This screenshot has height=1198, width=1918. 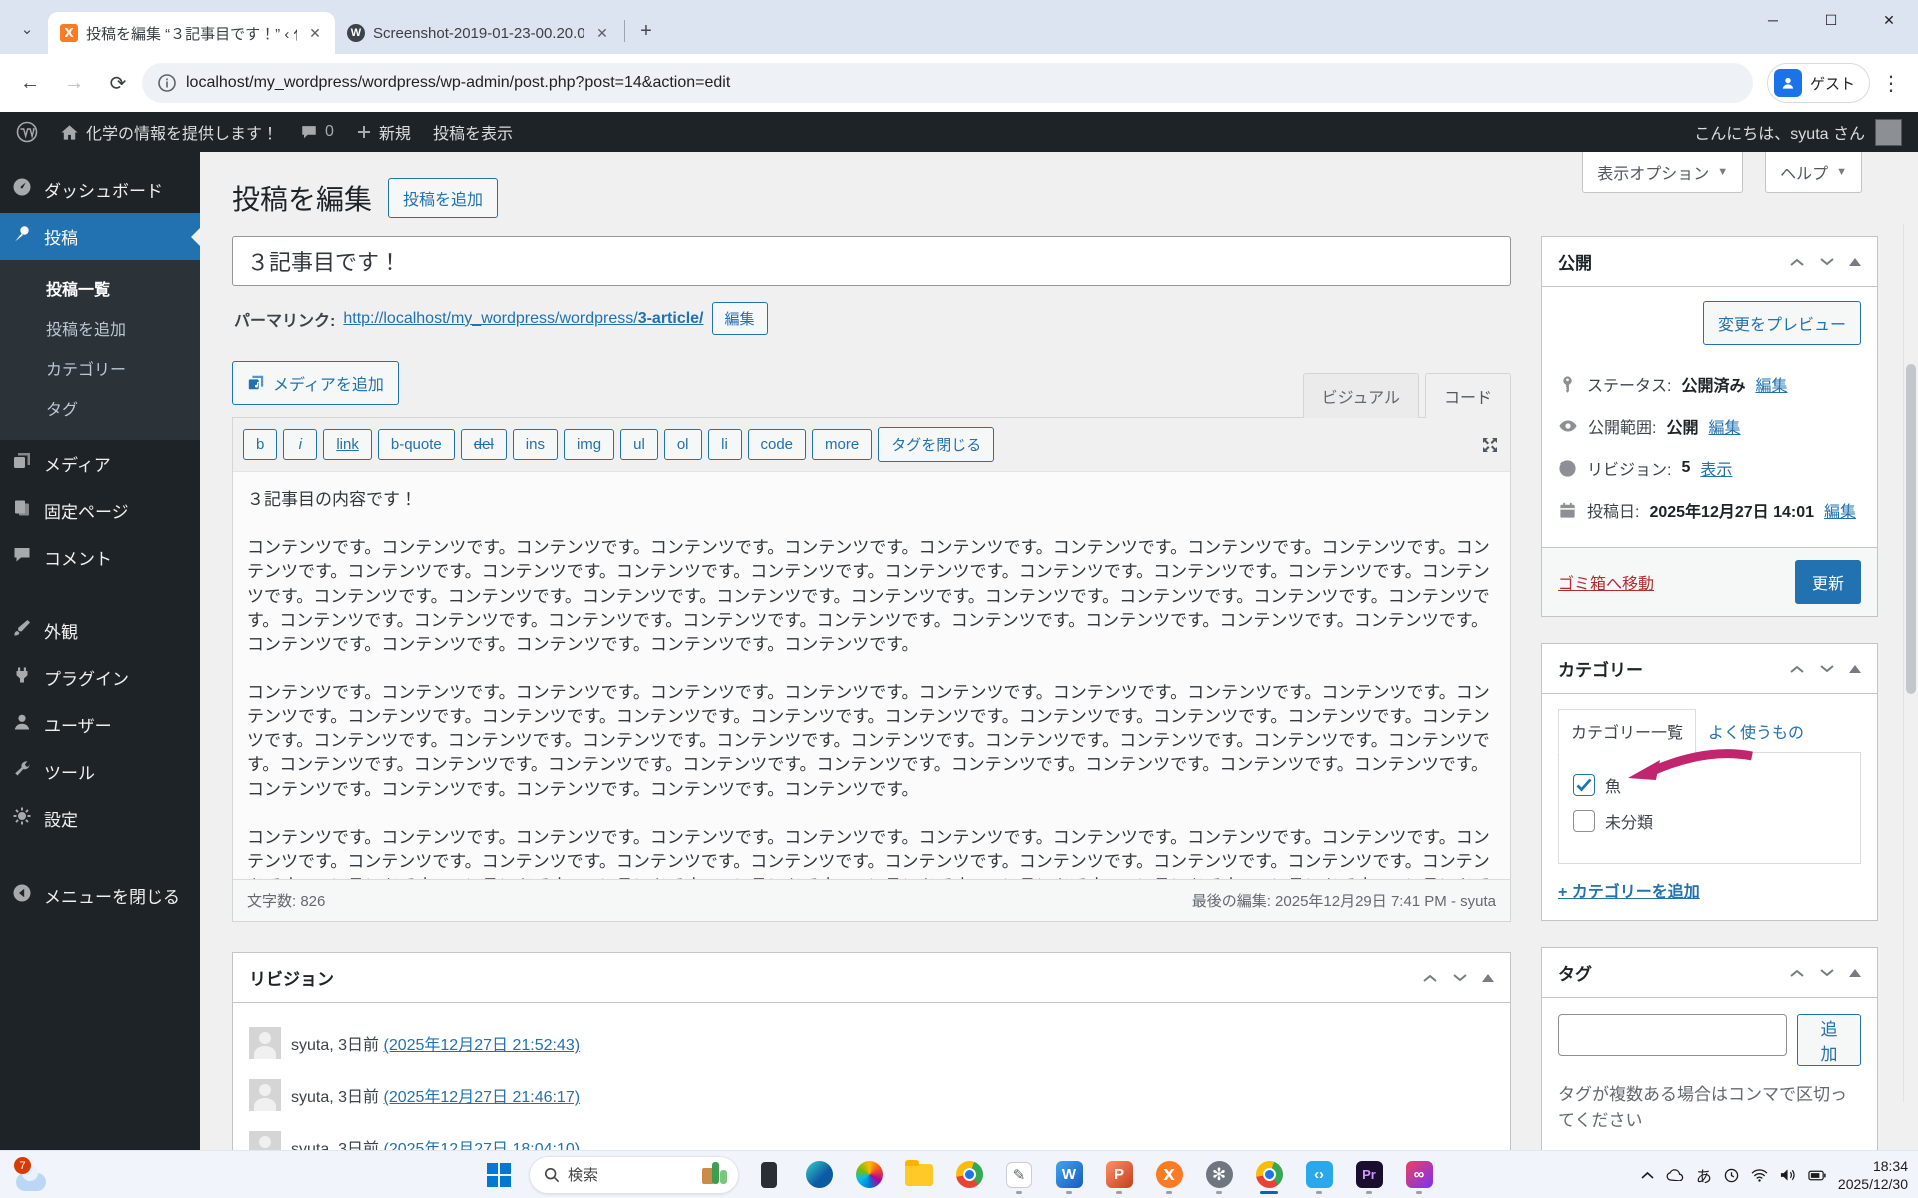 What do you see at coordinates (100, 771) in the screenshot?
I see `sidebar-item-ツール: ツール` at bounding box center [100, 771].